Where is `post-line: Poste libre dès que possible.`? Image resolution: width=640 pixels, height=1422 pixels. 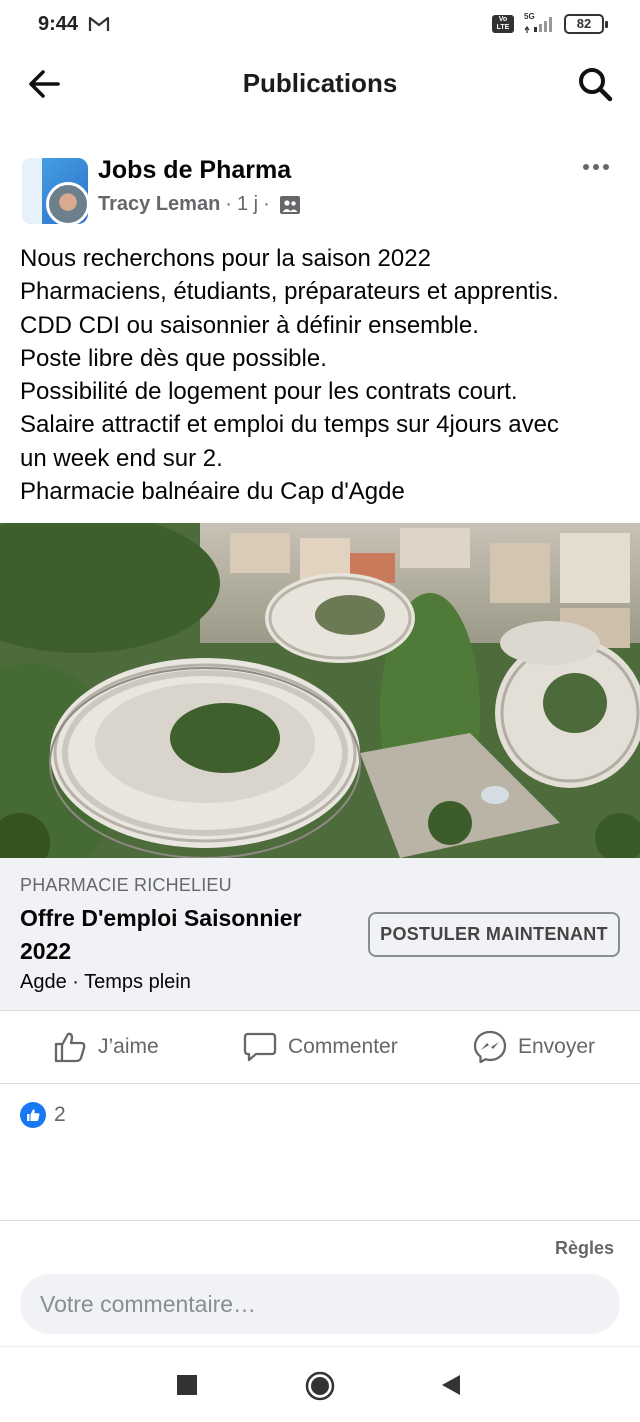
post-line: Poste libre dès que possible. is located at coordinates (173, 358).